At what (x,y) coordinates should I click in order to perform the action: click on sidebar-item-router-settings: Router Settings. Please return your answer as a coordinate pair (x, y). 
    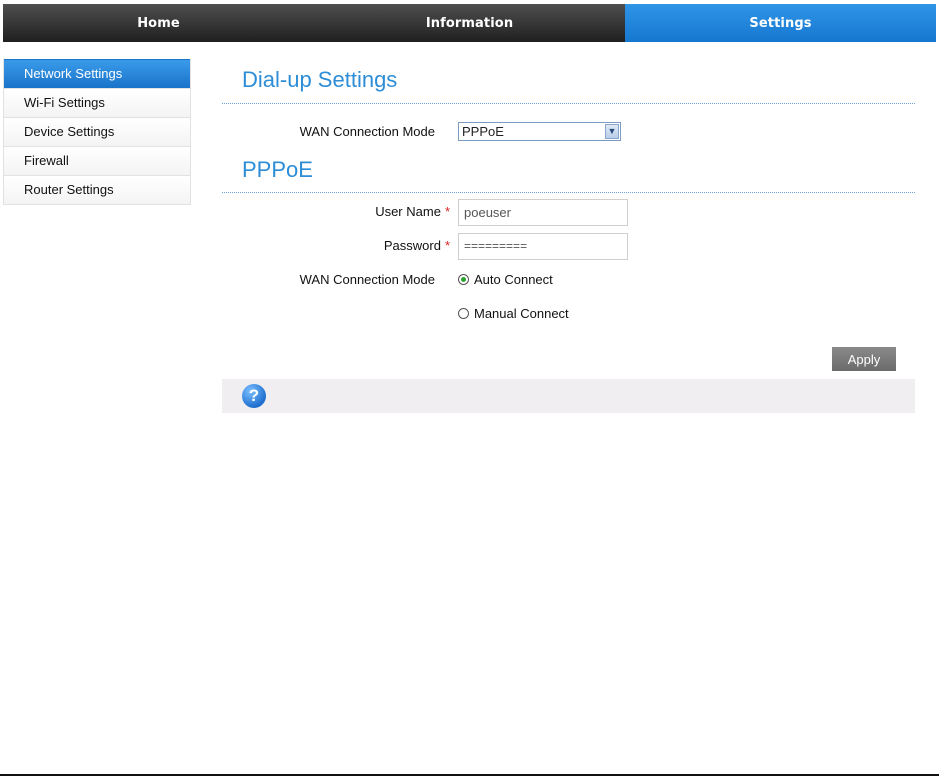
    Looking at the image, I should click on (97, 189).